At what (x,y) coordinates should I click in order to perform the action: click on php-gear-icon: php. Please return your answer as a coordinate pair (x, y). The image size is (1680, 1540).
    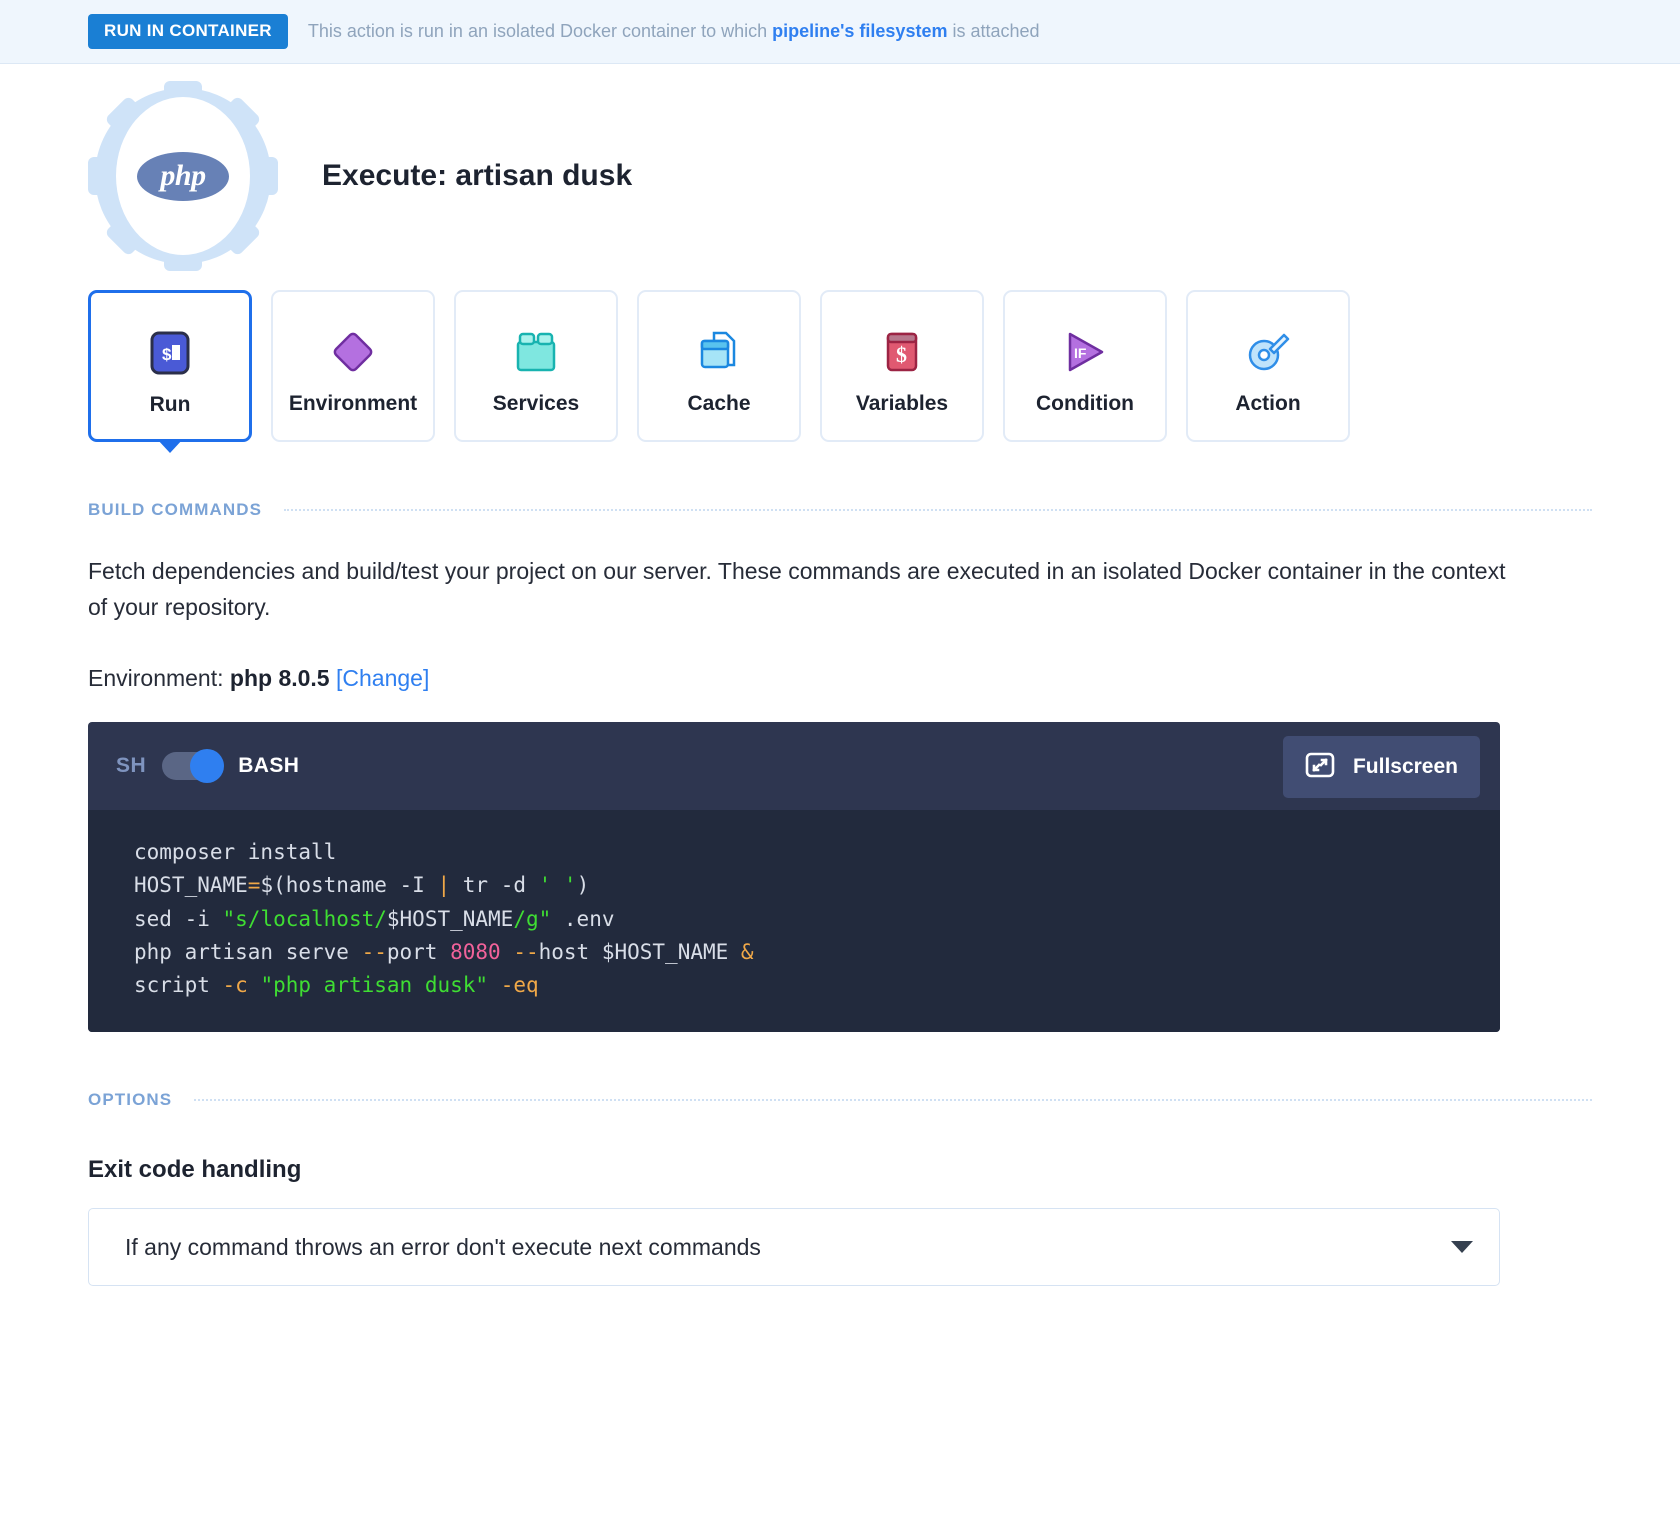
    Looking at the image, I should click on (183, 176).